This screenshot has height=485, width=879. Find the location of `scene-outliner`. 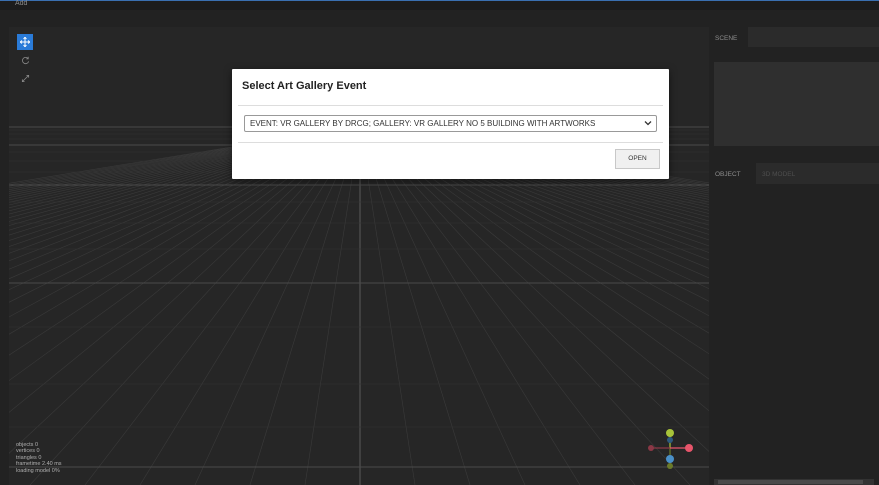

scene-outliner is located at coordinates (796, 104).